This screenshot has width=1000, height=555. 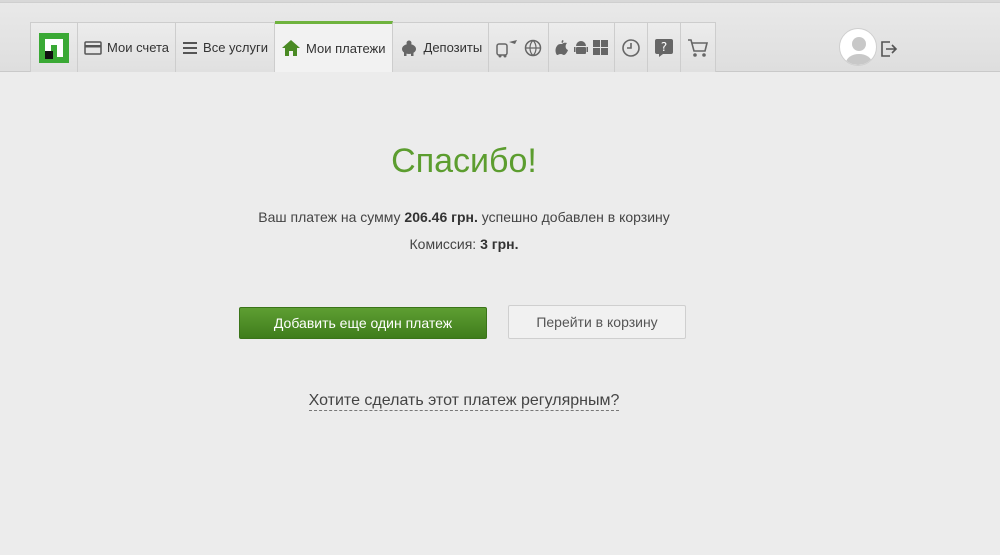 I want to click on card-icon, so click(x=93, y=47).